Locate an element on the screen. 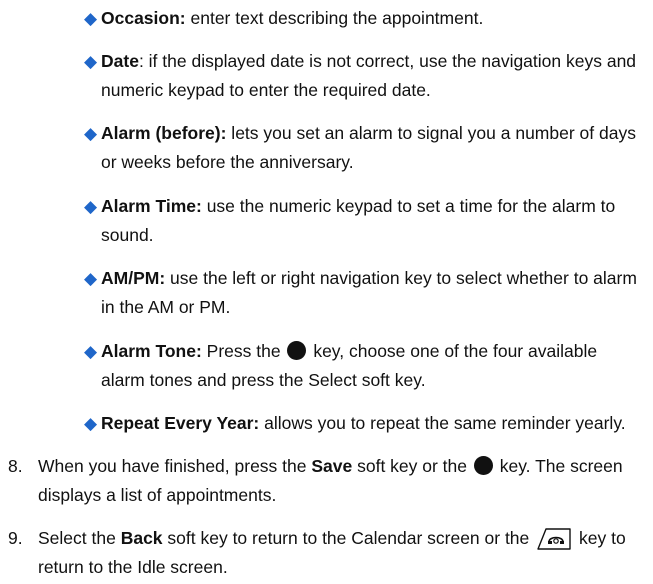  item-label: Occasion: is located at coordinates (143, 18).